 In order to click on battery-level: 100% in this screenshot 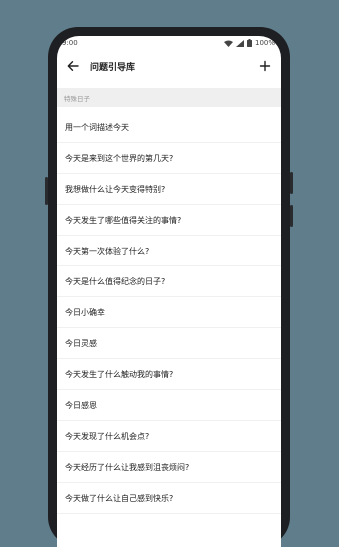, I will do `click(264, 43)`.